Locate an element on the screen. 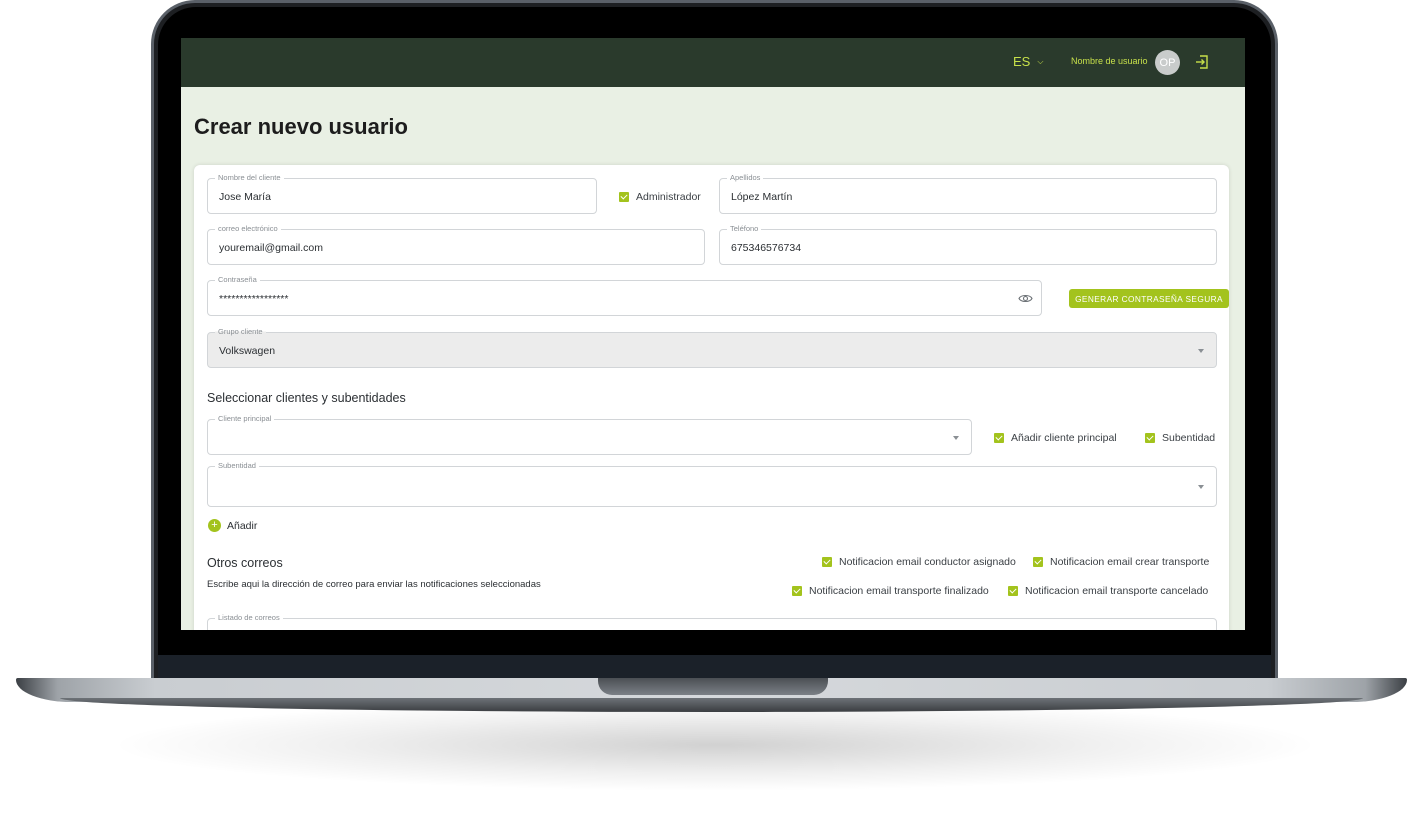 The height and width of the screenshot is (816, 1425). contrasena-label: Contraseña is located at coordinates (237, 279).